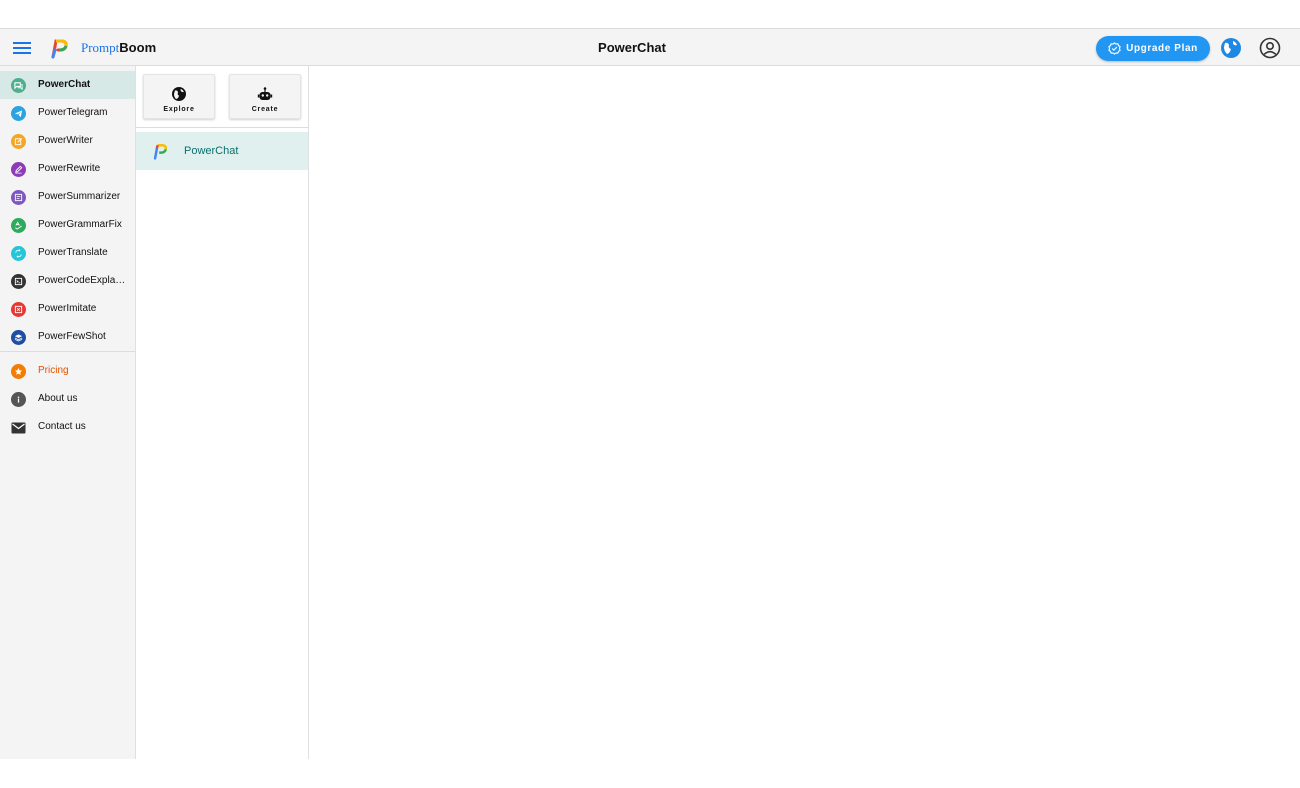  What do you see at coordinates (18, 399) in the screenshot?
I see `info-icon` at bounding box center [18, 399].